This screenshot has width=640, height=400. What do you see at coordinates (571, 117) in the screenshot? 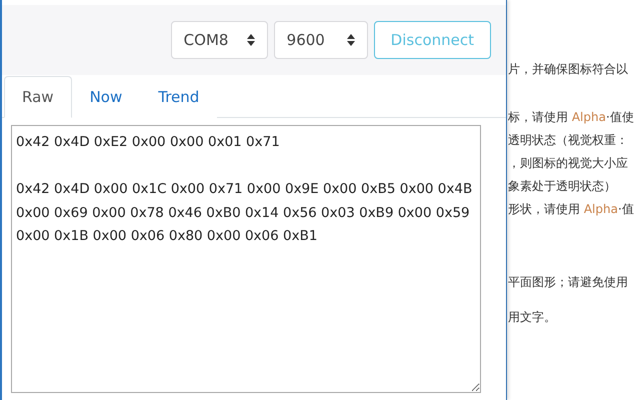
I see `document-text: 标，请使用 Alpha·值使` at bounding box center [571, 117].